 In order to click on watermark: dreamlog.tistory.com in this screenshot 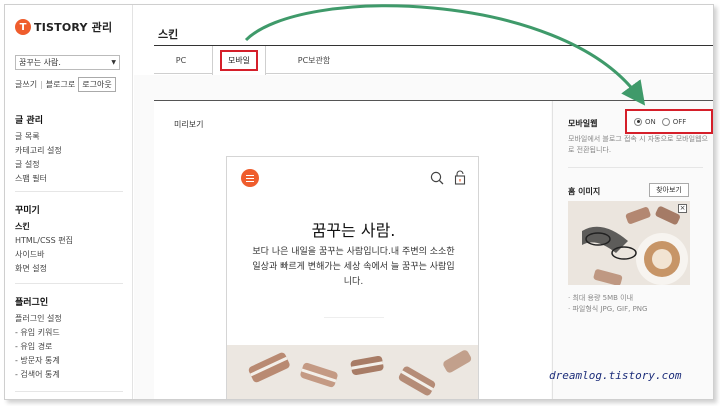, I will do `click(615, 375)`.